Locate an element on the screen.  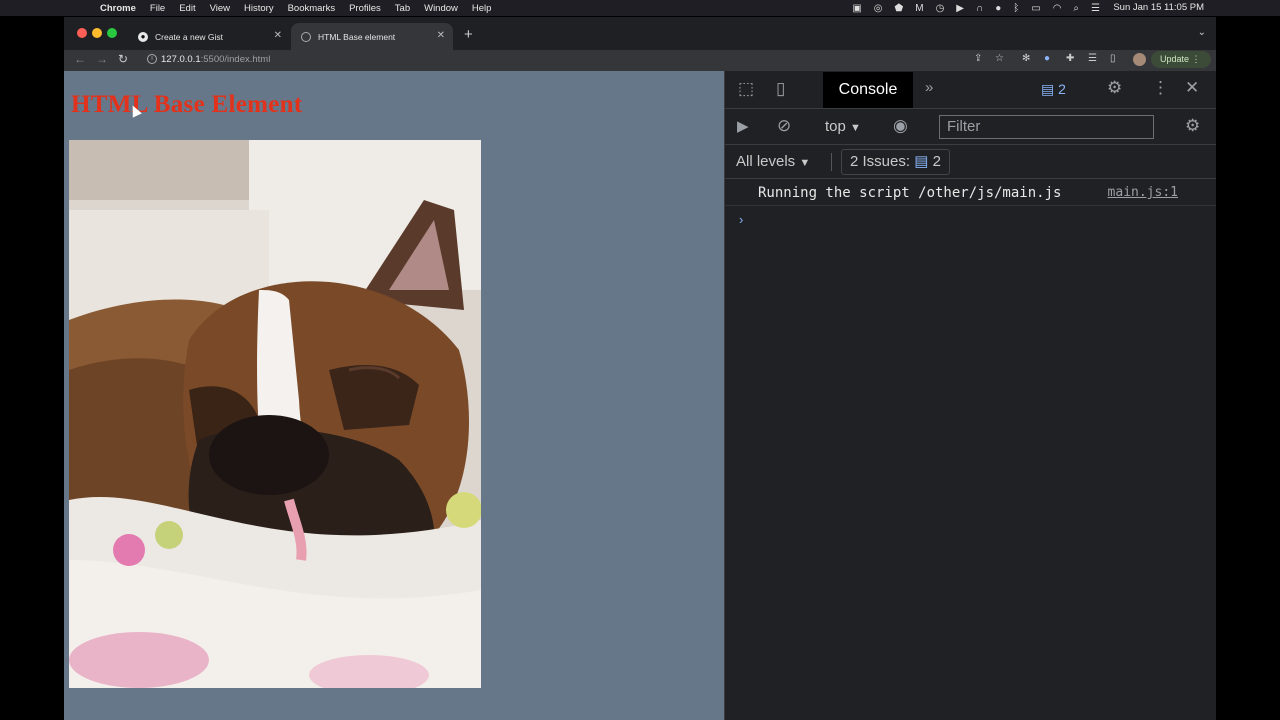
issues-button: 2 Issues: ▤ 2 is located at coordinates (895, 162).